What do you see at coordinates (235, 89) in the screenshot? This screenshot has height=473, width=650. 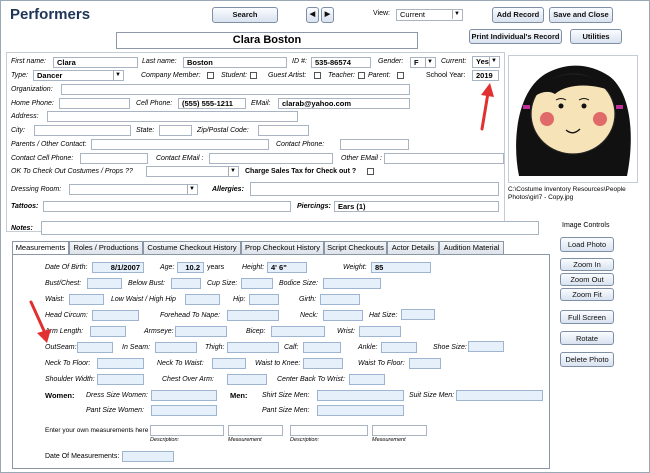 I see `organization-field` at bounding box center [235, 89].